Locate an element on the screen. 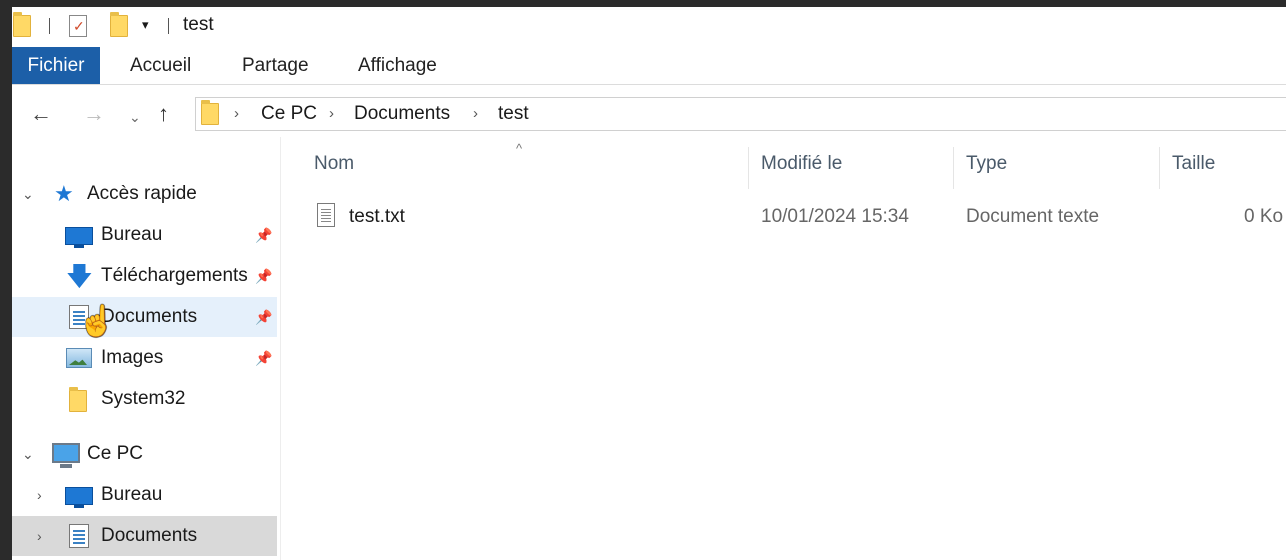 This screenshot has height=560, width=1286. forward-arrow-icon: → is located at coordinates (94, 114).